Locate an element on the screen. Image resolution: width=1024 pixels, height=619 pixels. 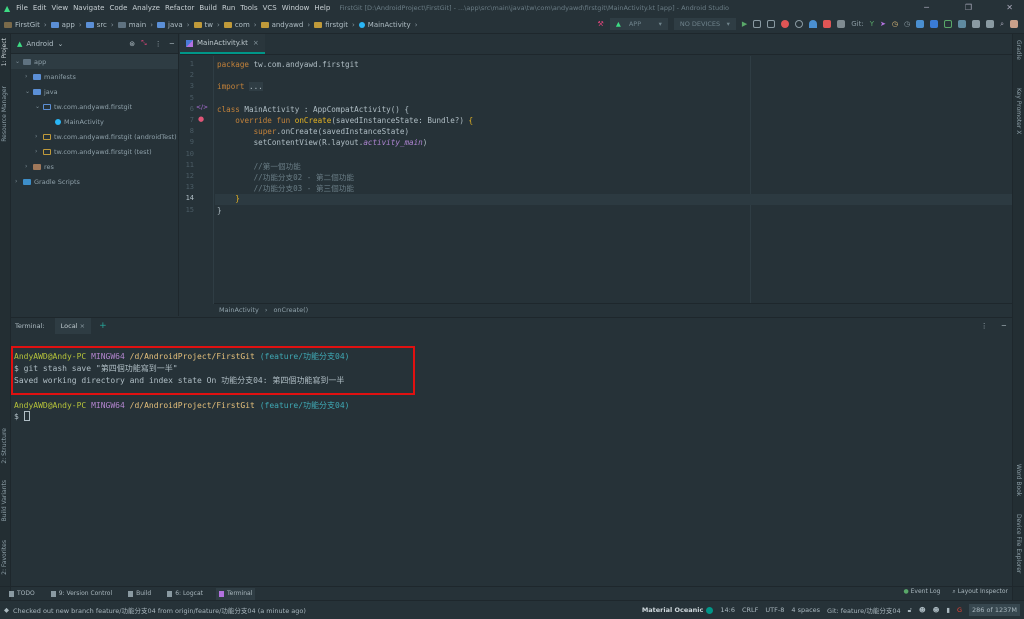
tree-item: › manifests is located at coordinates (94, 76).